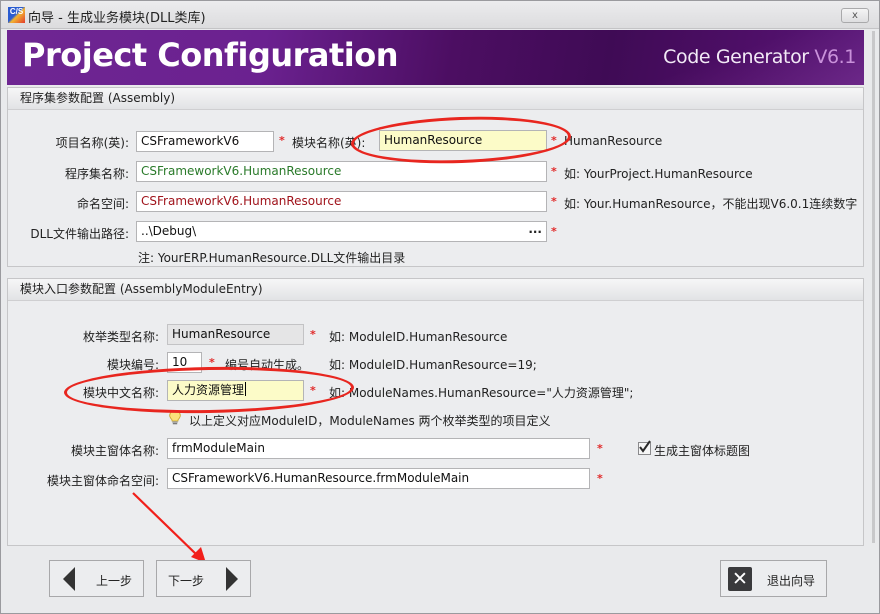  What do you see at coordinates (435, 99) in the screenshot?
I see `assembly-section-header: 程序集参数配置 (Assembly)` at bounding box center [435, 99].